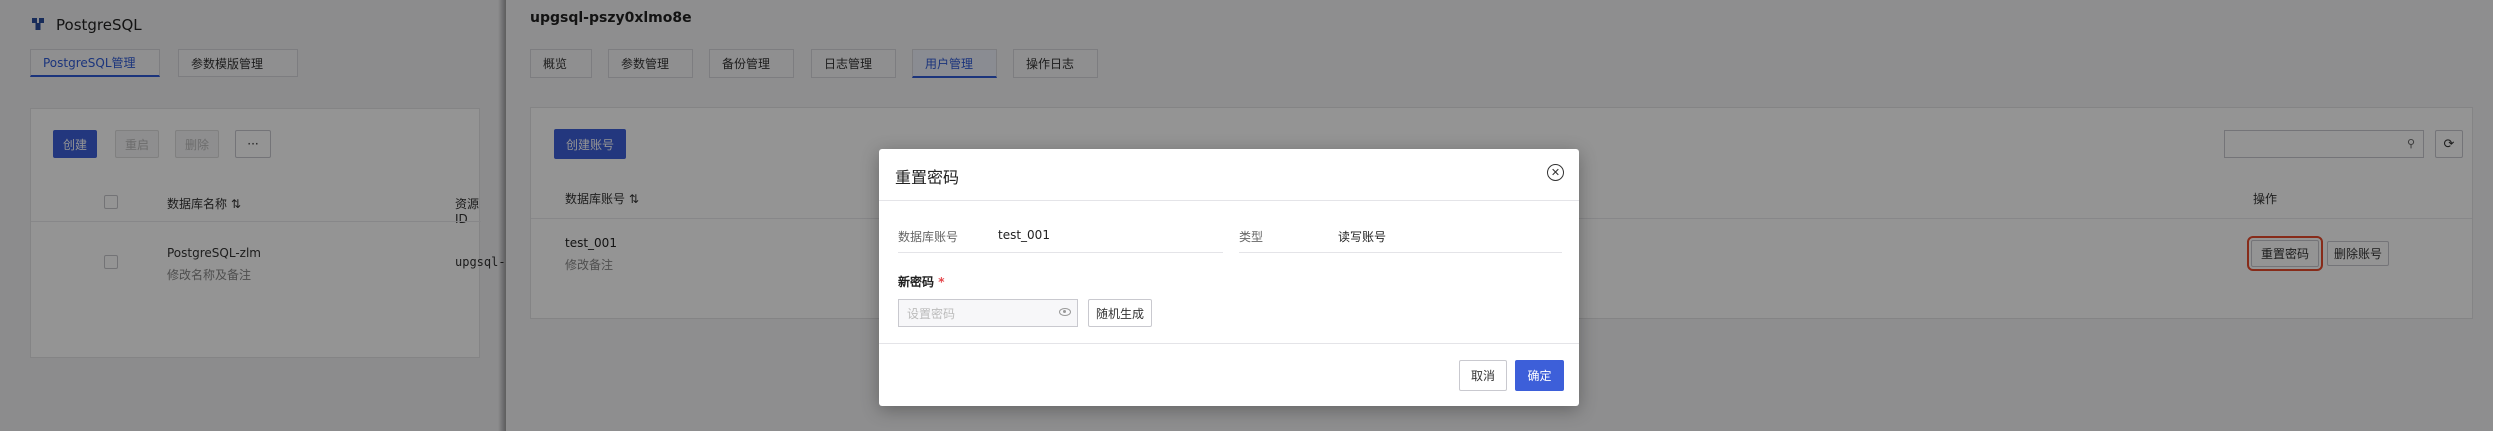 The height and width of the screenshot is (431, 2493). What do you see at coordinates (1024, 235) in the screenshot?
I see `account-value: test_001` at bounding box center [1024, 235].